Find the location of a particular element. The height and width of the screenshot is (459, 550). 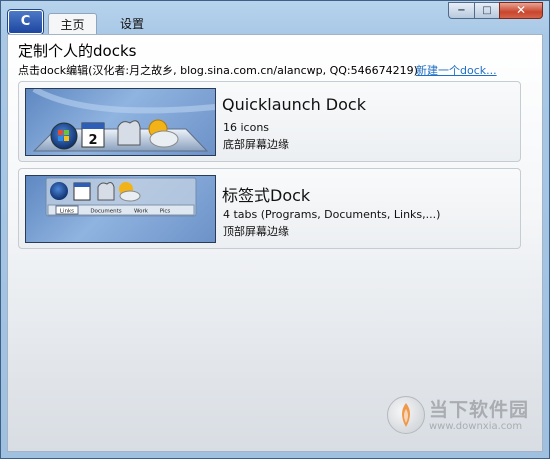

minimize-button: − is located at coordinates (461, 10).